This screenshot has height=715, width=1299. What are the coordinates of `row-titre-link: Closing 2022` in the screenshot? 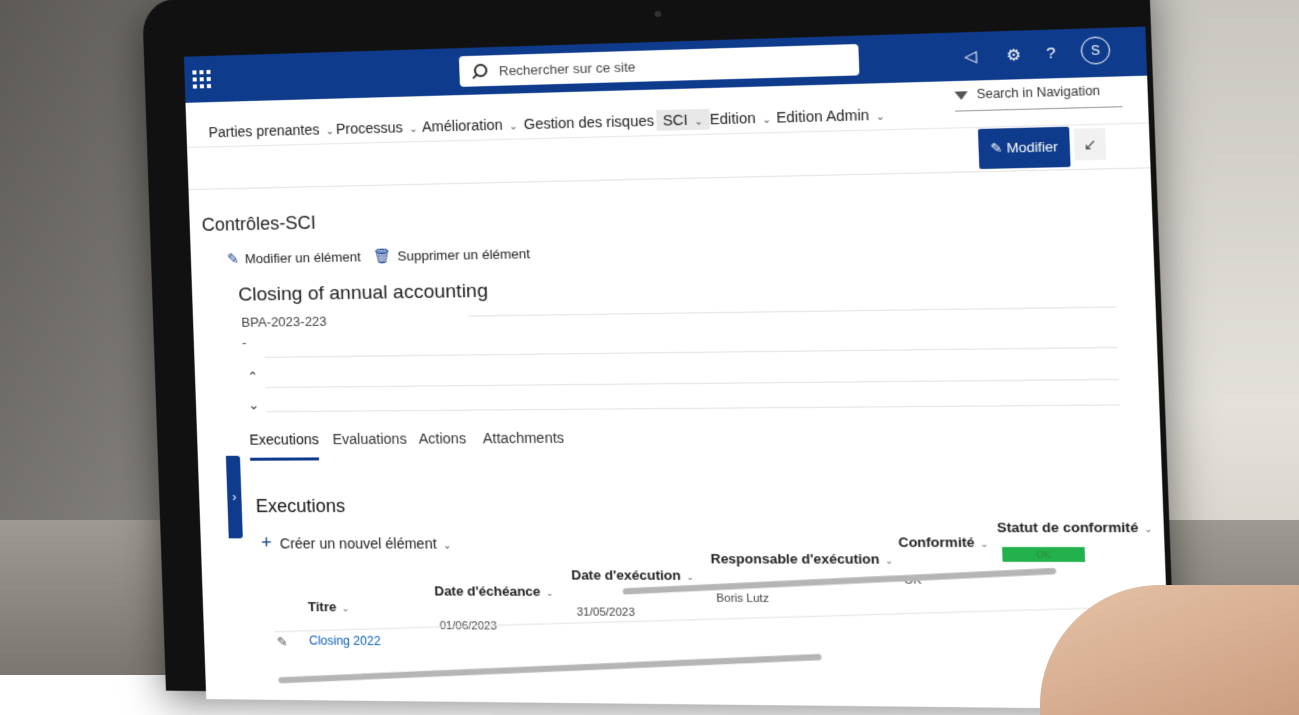 It's located at (345, 640).